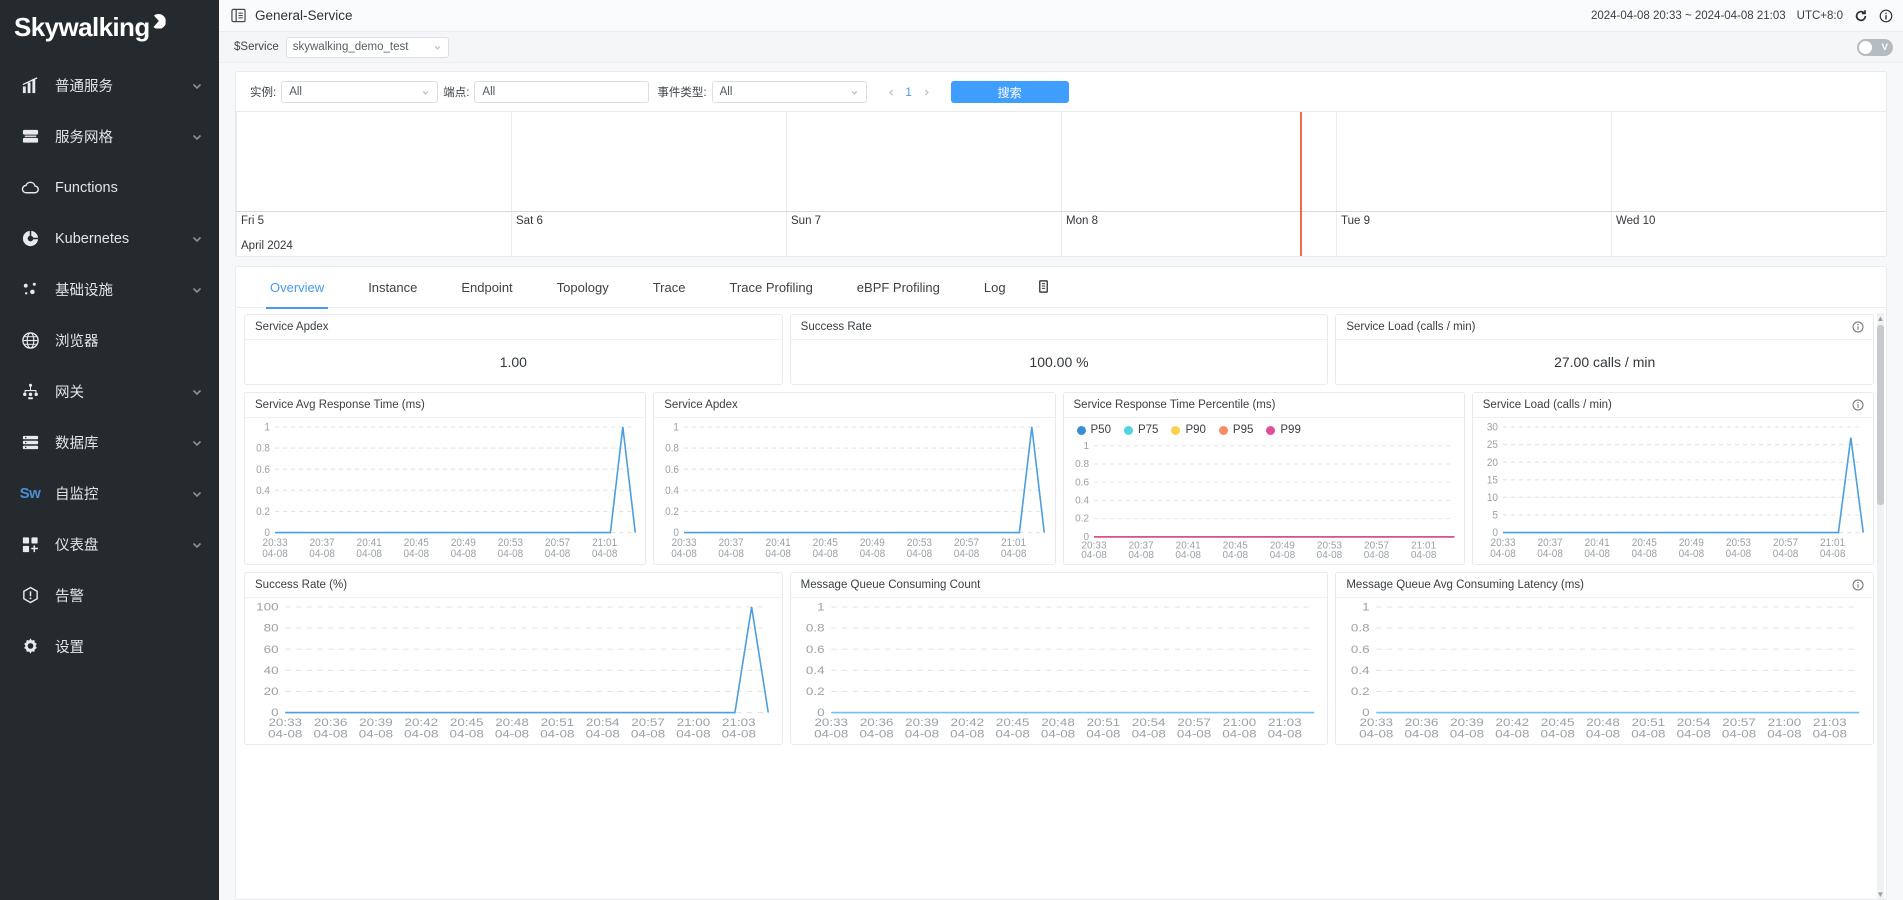 This screenshot has height=900, width=1903. What do you see at coordinates (669, 287) in the screenshot?
I see `tab-trace: Trace` at bounding box center [669, 287].